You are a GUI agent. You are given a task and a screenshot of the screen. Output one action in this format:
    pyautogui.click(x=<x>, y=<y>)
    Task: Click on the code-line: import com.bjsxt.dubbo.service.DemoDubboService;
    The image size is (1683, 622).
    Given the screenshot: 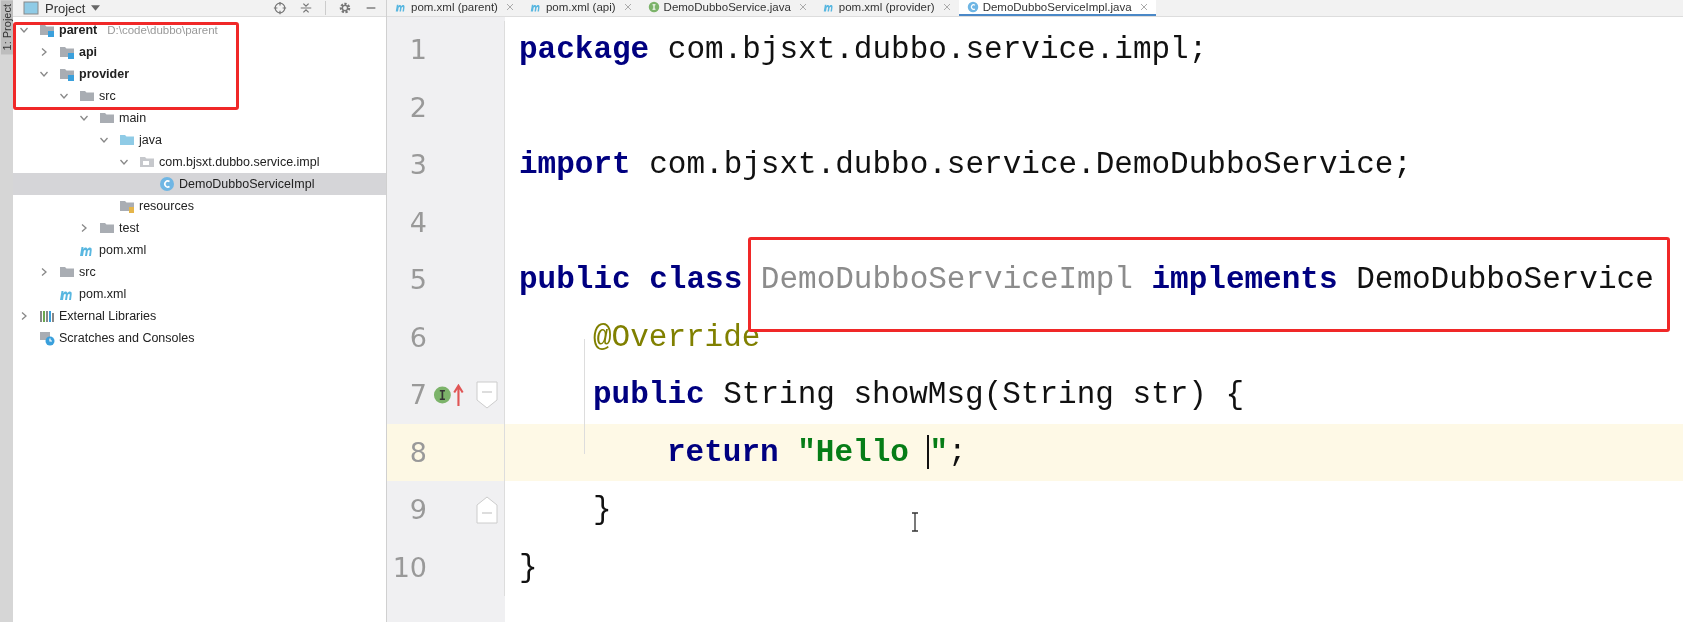 What is the action you would take?
    pyautogui.click(x=965, y=165)
    